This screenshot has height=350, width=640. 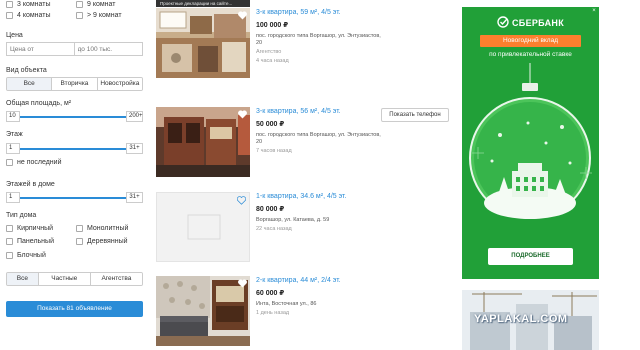 What do you see at coordinates (119, 84) in the screenshot?
I see `tab-object-new: Новостройка` at bounding box center [119, 84].